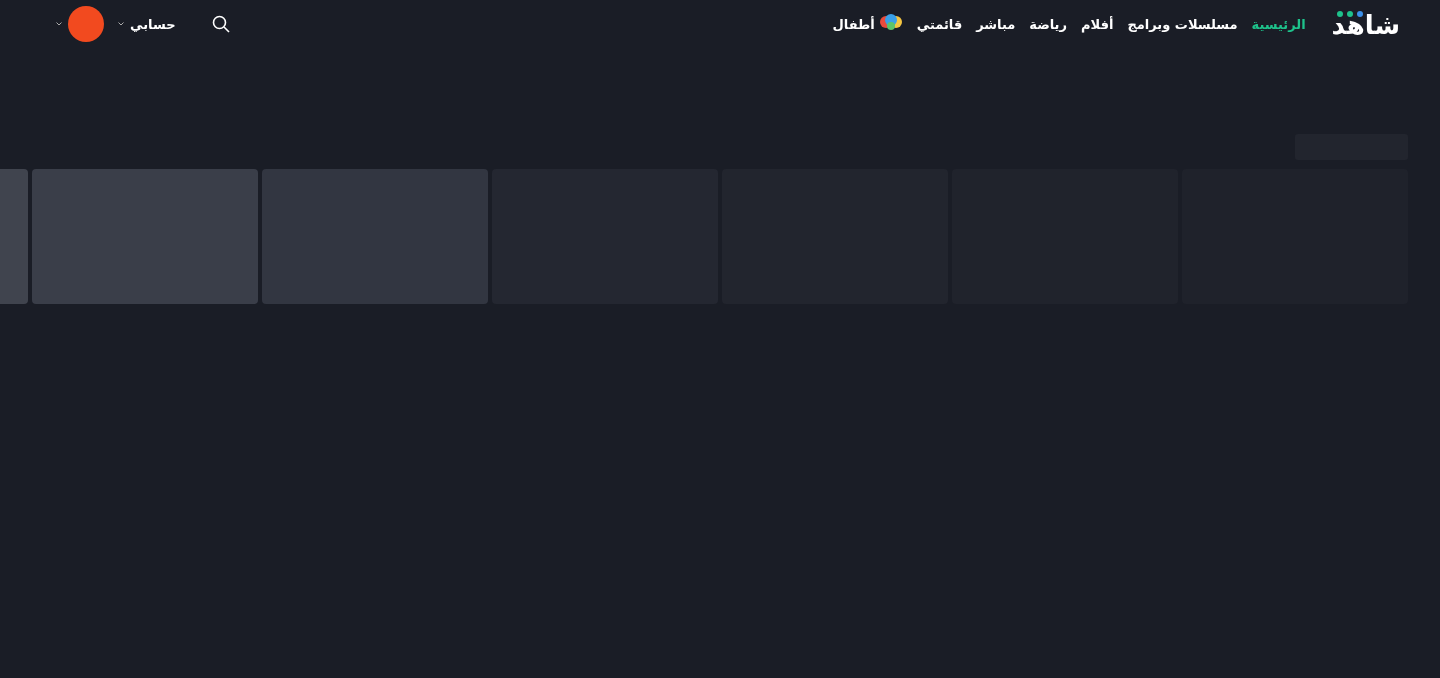  What do you see at coordinates (147, 24) in the screenshot?
I see `account-menu: حسابي` at bounding box center [147, 24].